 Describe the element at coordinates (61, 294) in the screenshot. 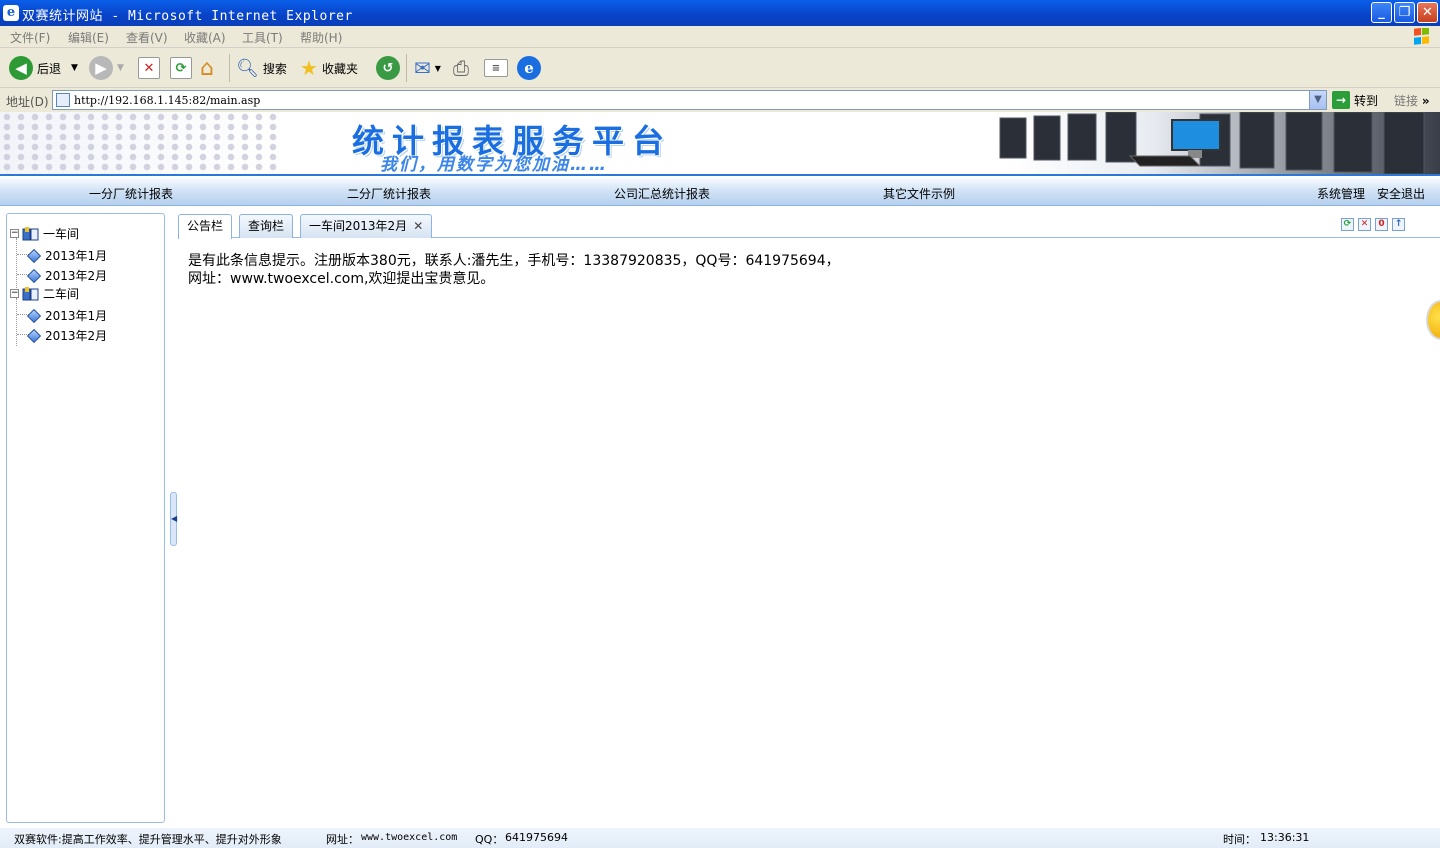

I see `tree-folder-label: 二车间` at that location.